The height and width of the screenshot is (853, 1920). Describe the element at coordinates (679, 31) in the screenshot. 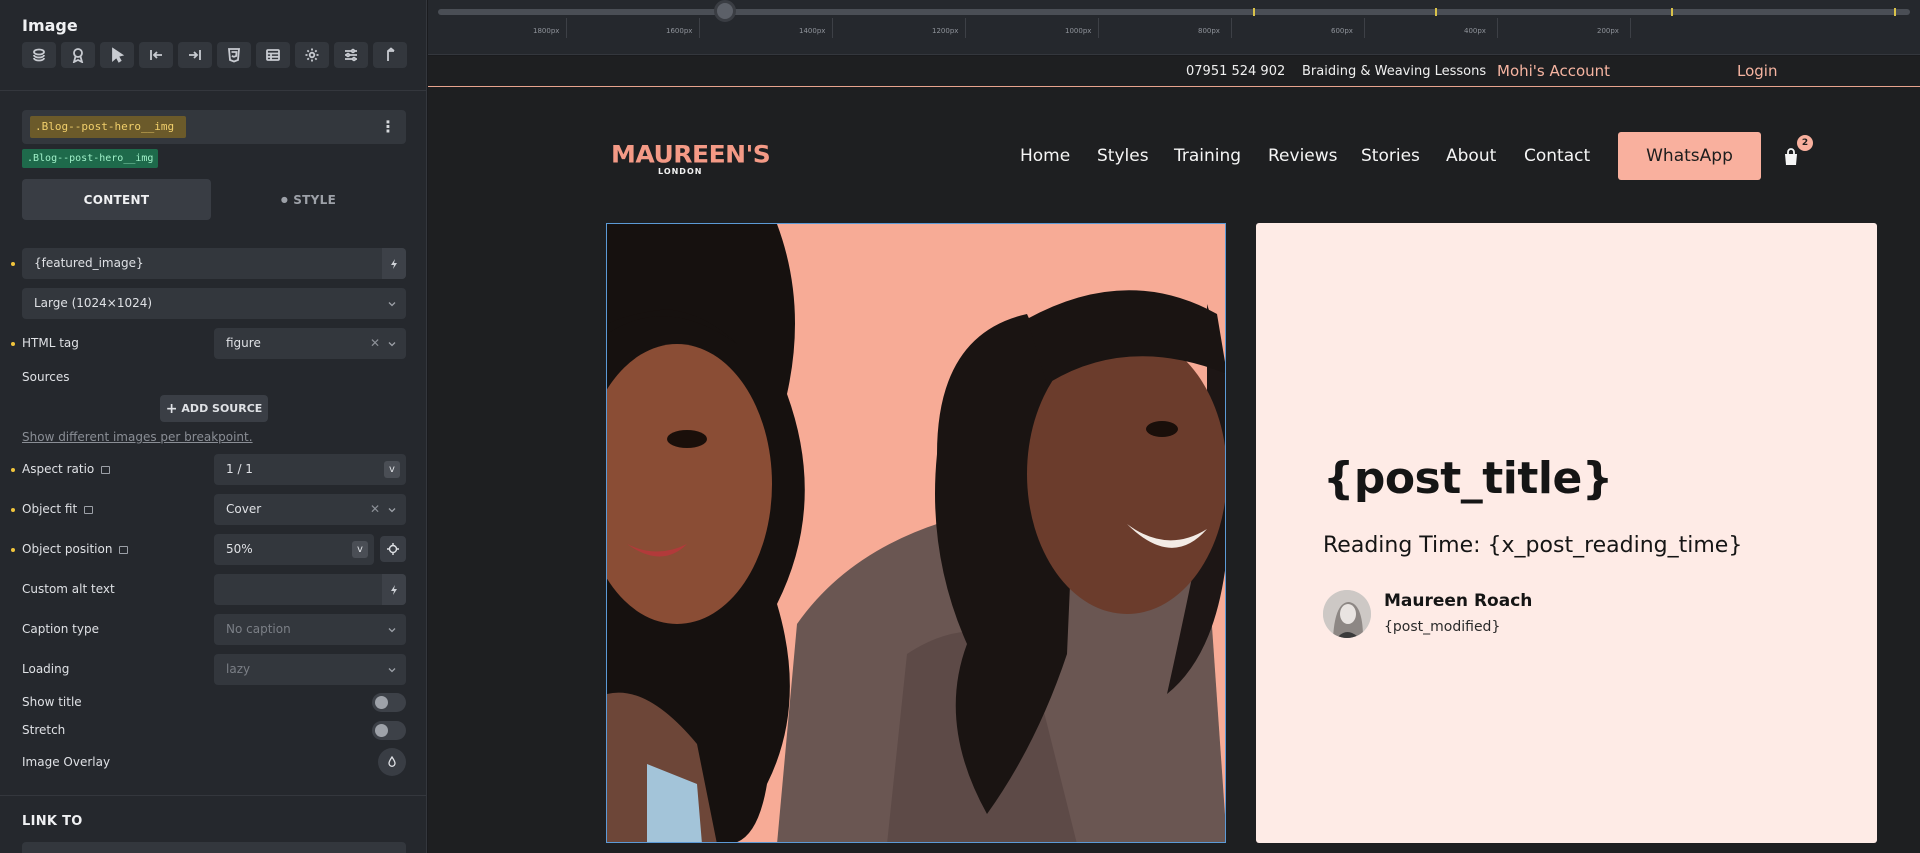

I see `ruler-label: 1600px` at that location.